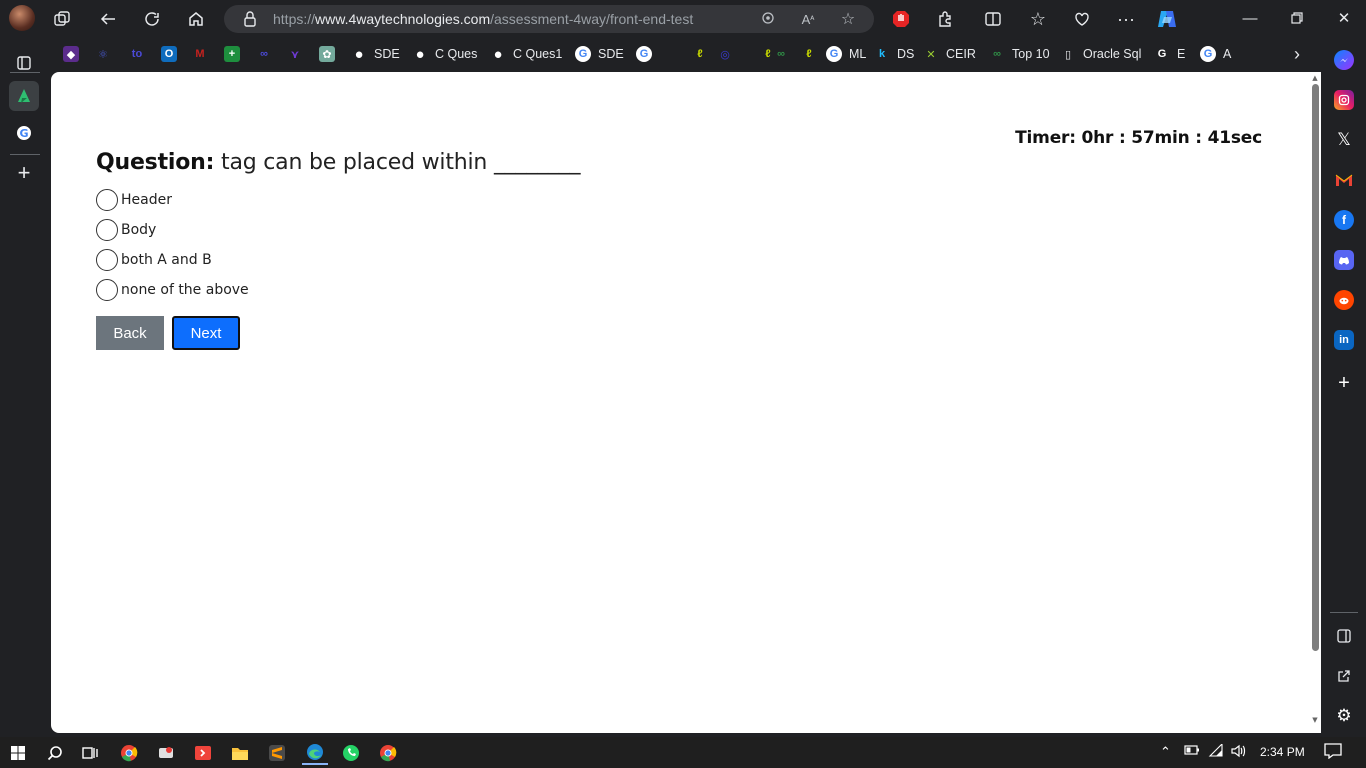 The width and height of the screenshot is (1366, 768). Describe the element at coordinates (1250, 18) in the screenshot. I see `minimize-icon: —` at that location.